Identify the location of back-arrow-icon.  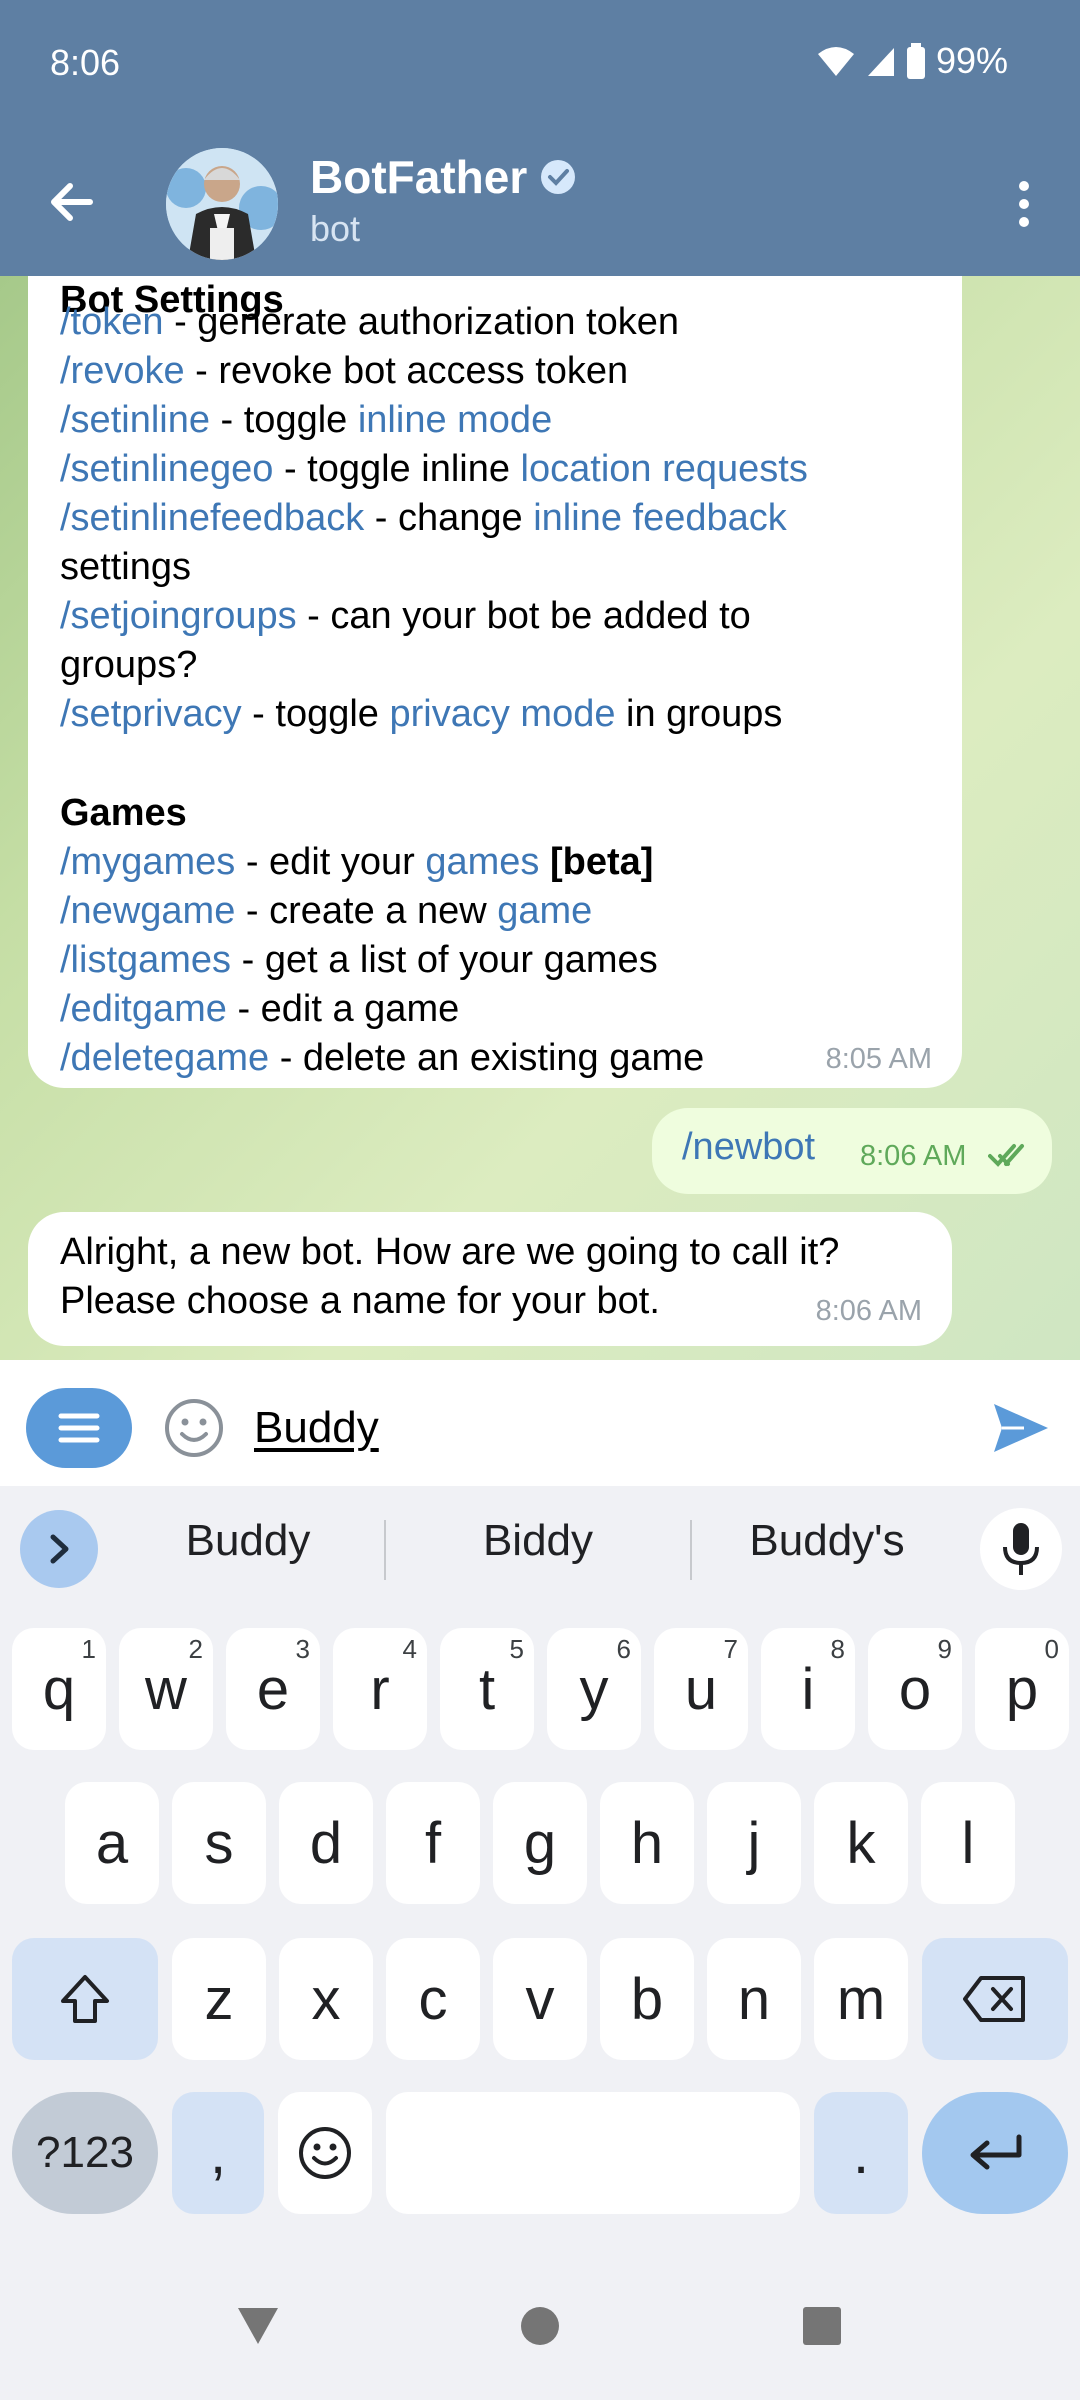
(72, 202).